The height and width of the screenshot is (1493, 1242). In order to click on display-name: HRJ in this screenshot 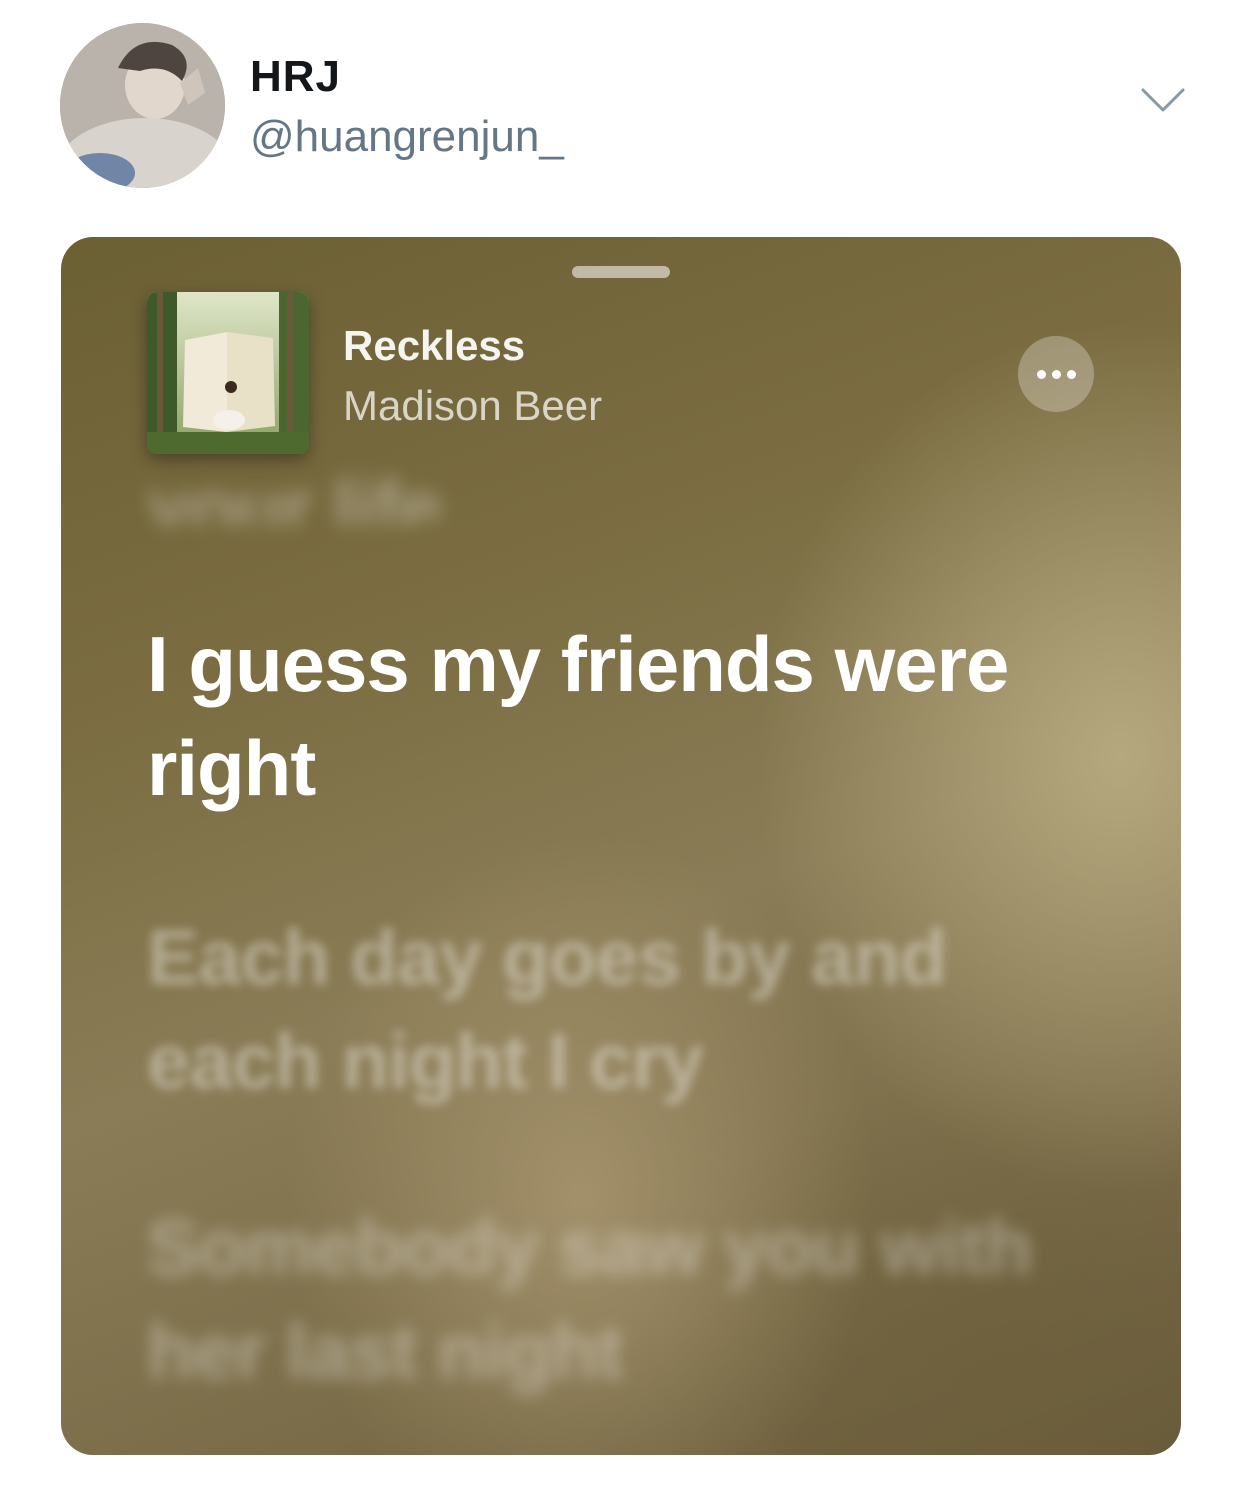, I will do `click(295, 77)`.